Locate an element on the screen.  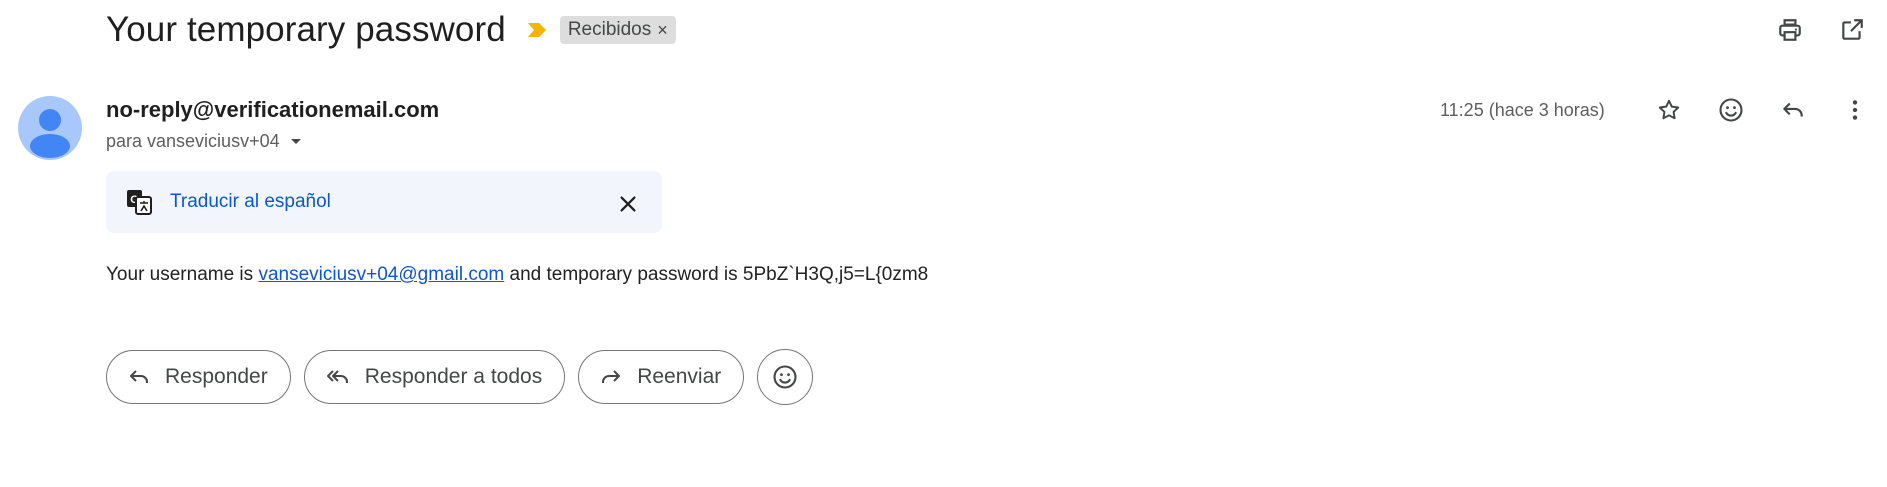
reply-button: Responder is located at coordinates (198, 377).